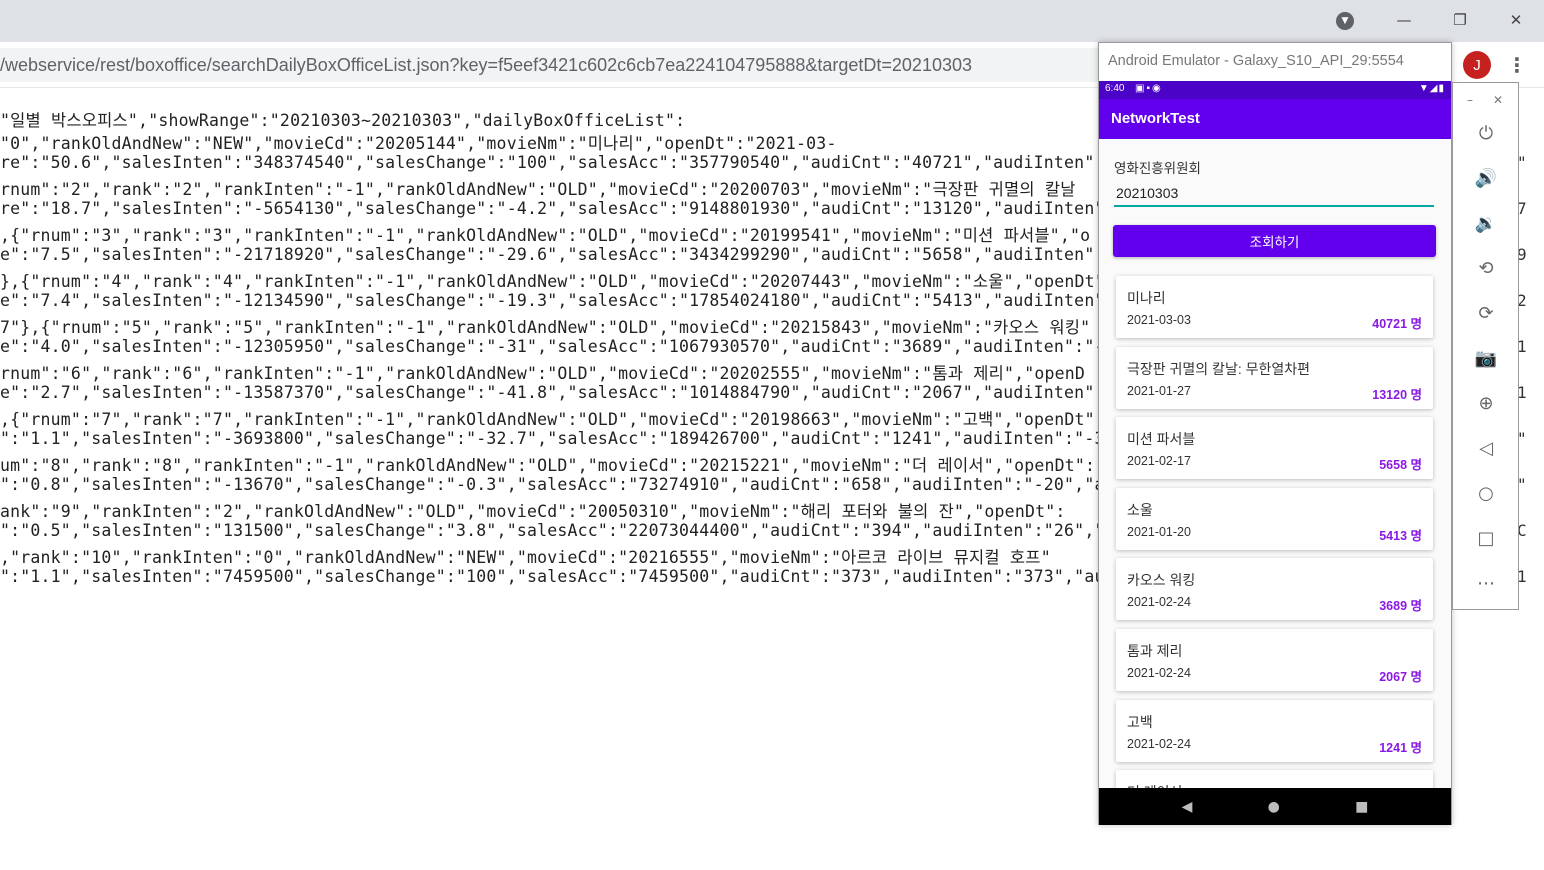  Describe the element at coordinates (1486, 403) in the screenshot. I see `zoom-icon: ⊕` at that location.